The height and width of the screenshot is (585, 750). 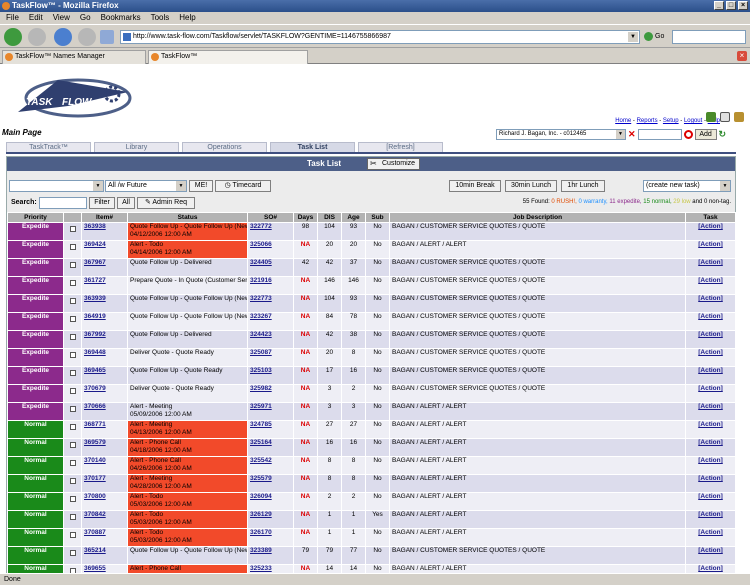 What do you see at coordinates (35, 217) in the screenshot?
I see `column-header: Priority` at bounding box center [35, 217].